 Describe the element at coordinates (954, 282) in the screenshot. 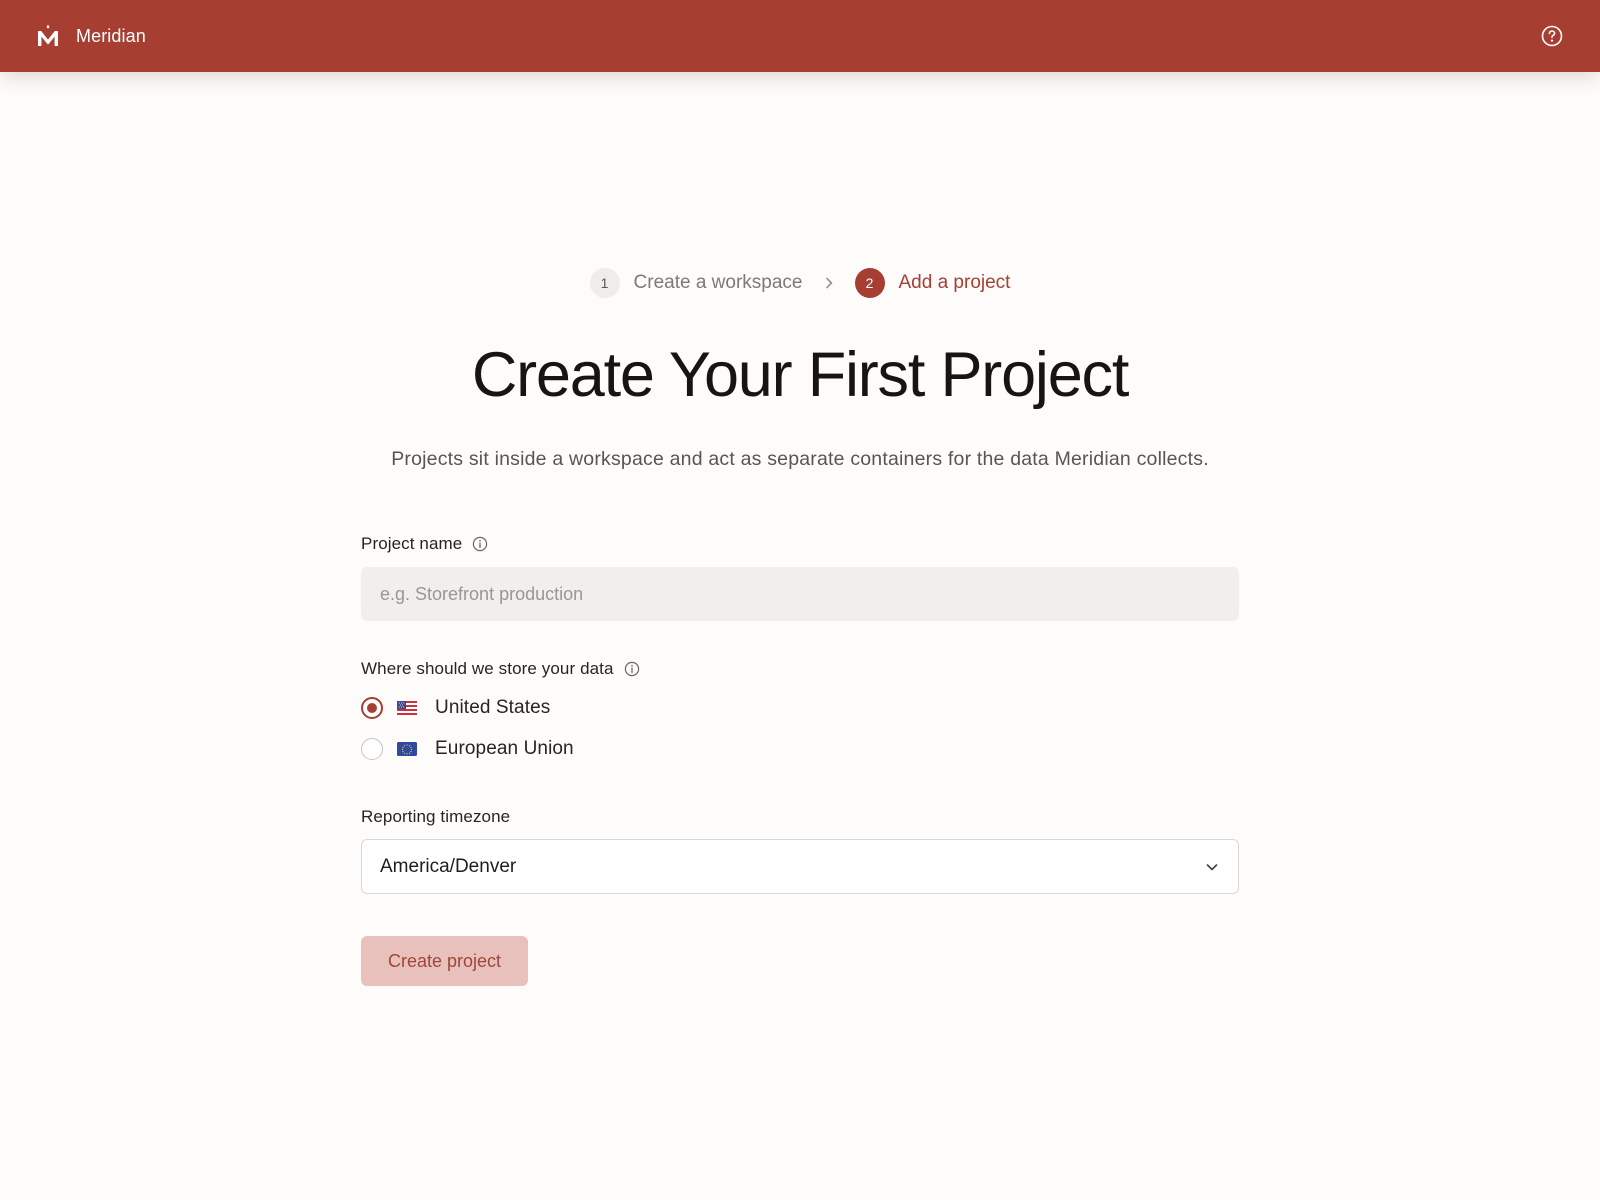

I see `step-label: Add a project` at that location.